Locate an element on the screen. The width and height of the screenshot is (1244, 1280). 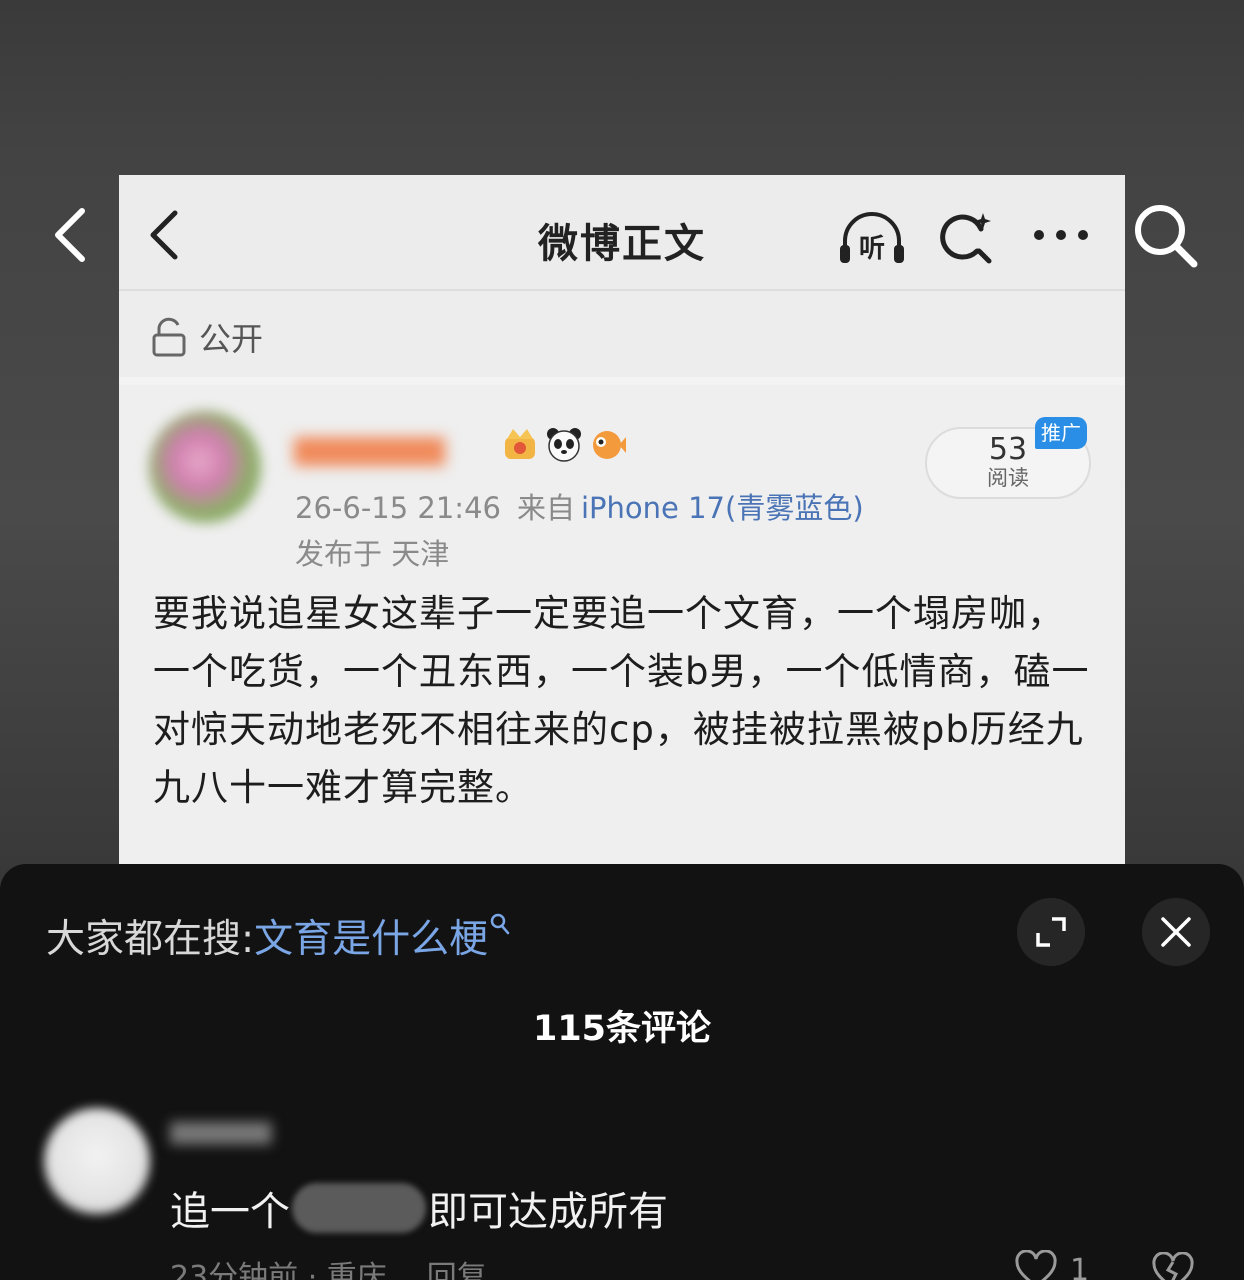
close-button is located at coordinates (1176, 932).